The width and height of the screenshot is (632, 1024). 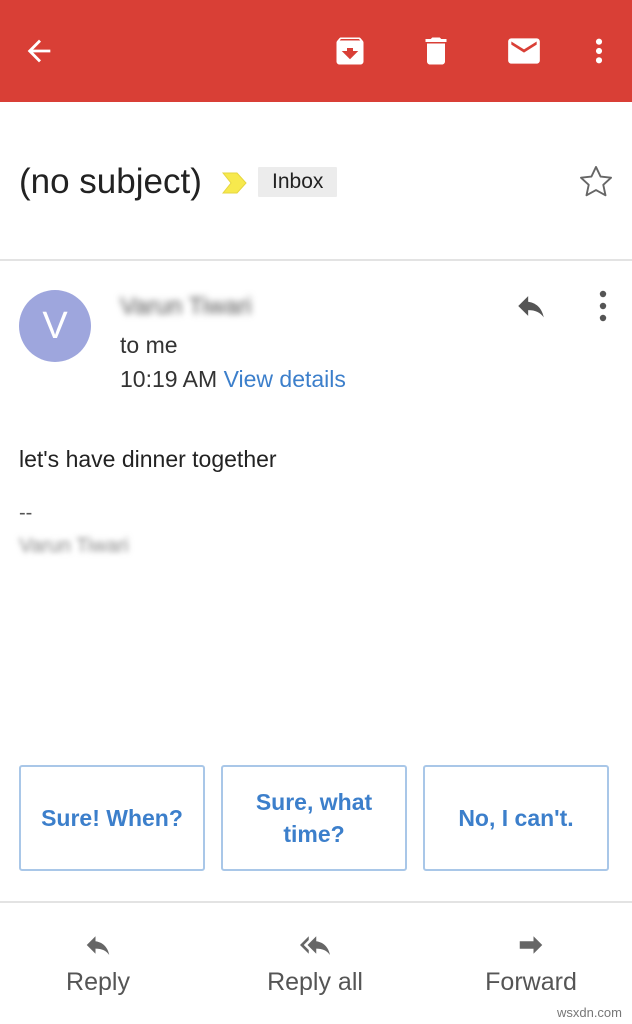 I want to click on sender-name: Varun Tiwari, so click(x=186, y=306).